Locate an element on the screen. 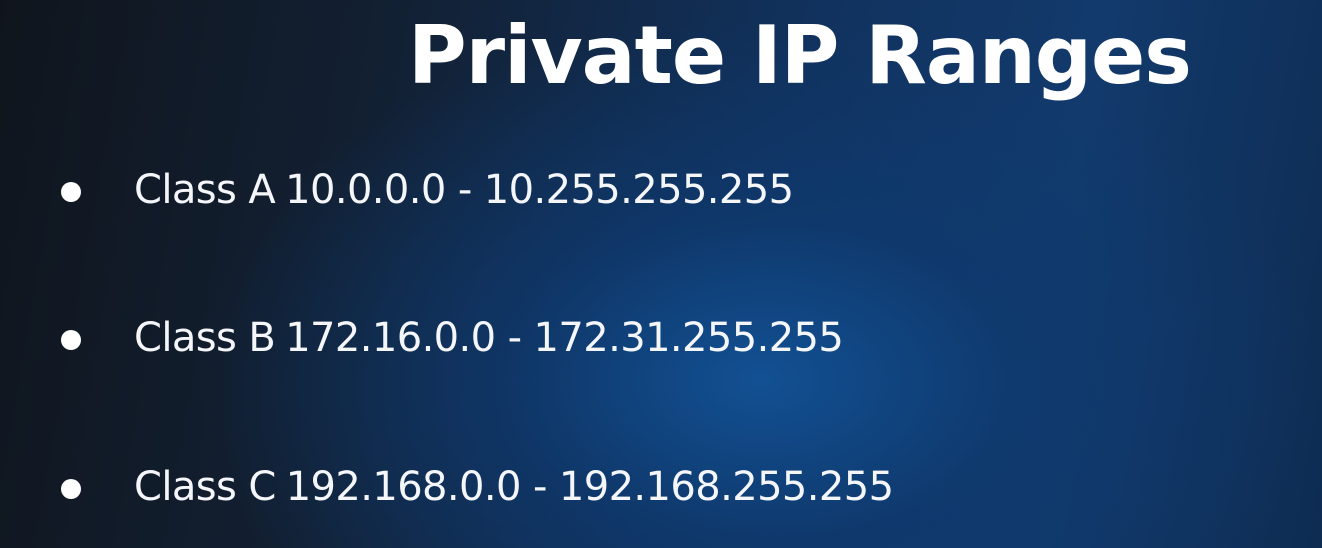  class-label: Class B is located at coordinates (205, 338).